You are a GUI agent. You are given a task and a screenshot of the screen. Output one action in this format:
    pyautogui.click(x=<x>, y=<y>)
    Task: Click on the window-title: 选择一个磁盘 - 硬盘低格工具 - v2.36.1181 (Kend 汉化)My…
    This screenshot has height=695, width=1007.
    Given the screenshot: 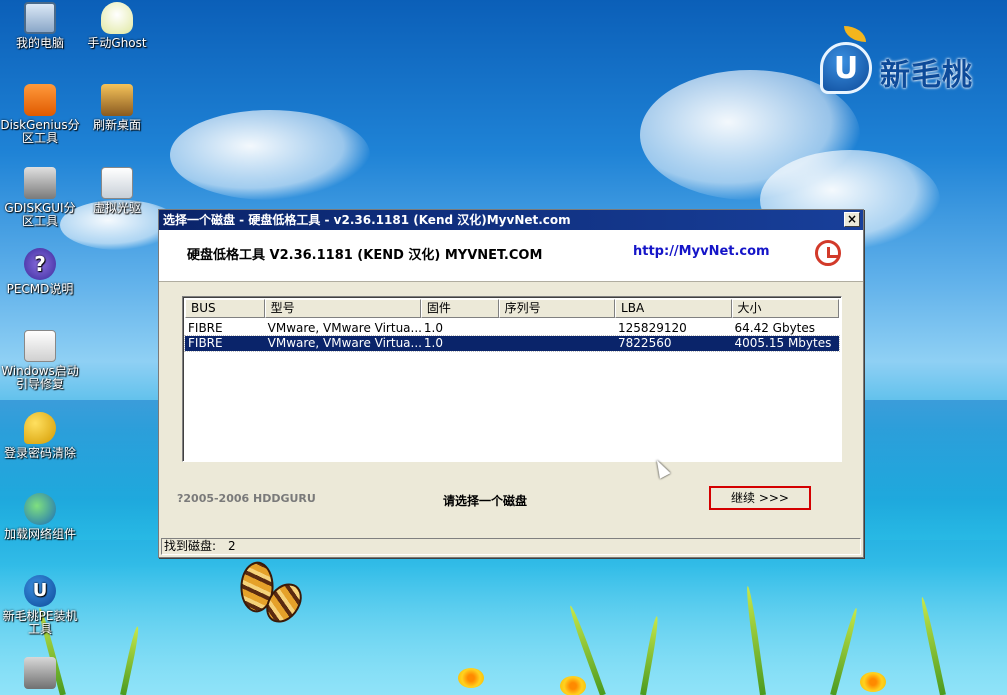 What is the action you would take?
    pyautogui.click(x=367, y=220)
    